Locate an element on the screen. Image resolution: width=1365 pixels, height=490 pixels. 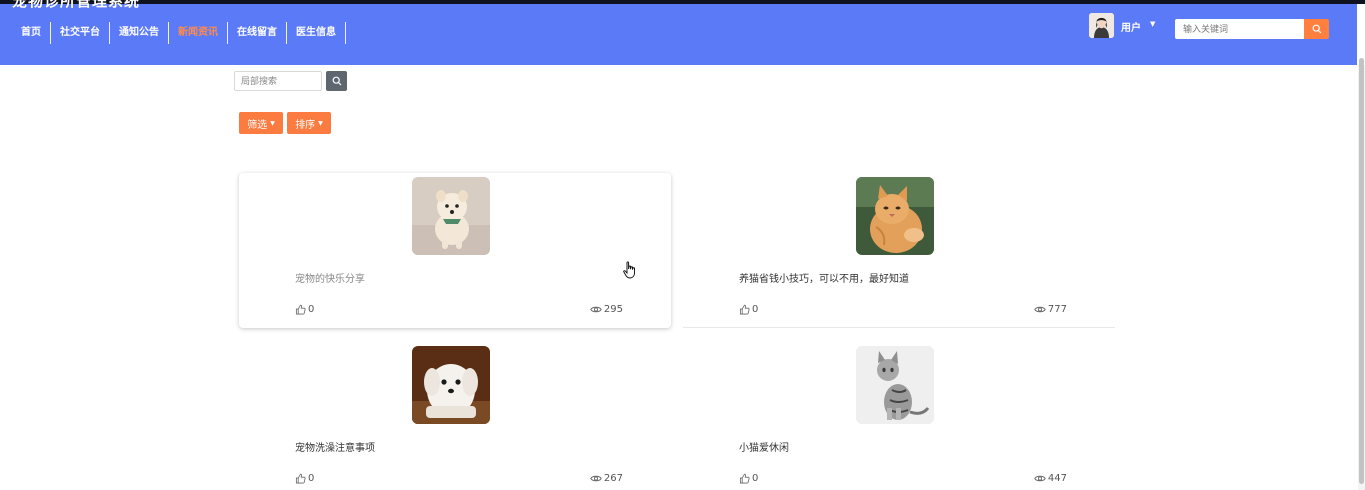
white-puppy-photo is located at coordinates (451, 385).